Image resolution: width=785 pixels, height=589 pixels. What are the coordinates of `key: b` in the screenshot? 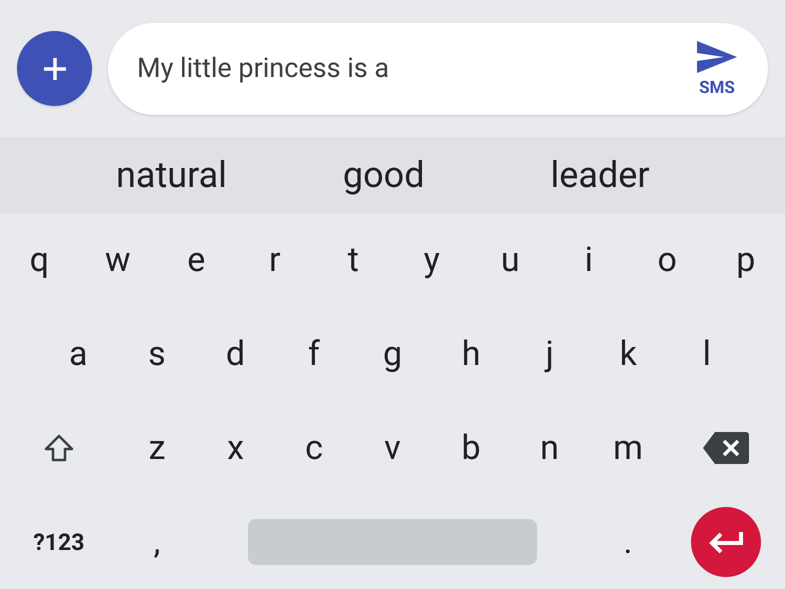 It's located at (471, 448).